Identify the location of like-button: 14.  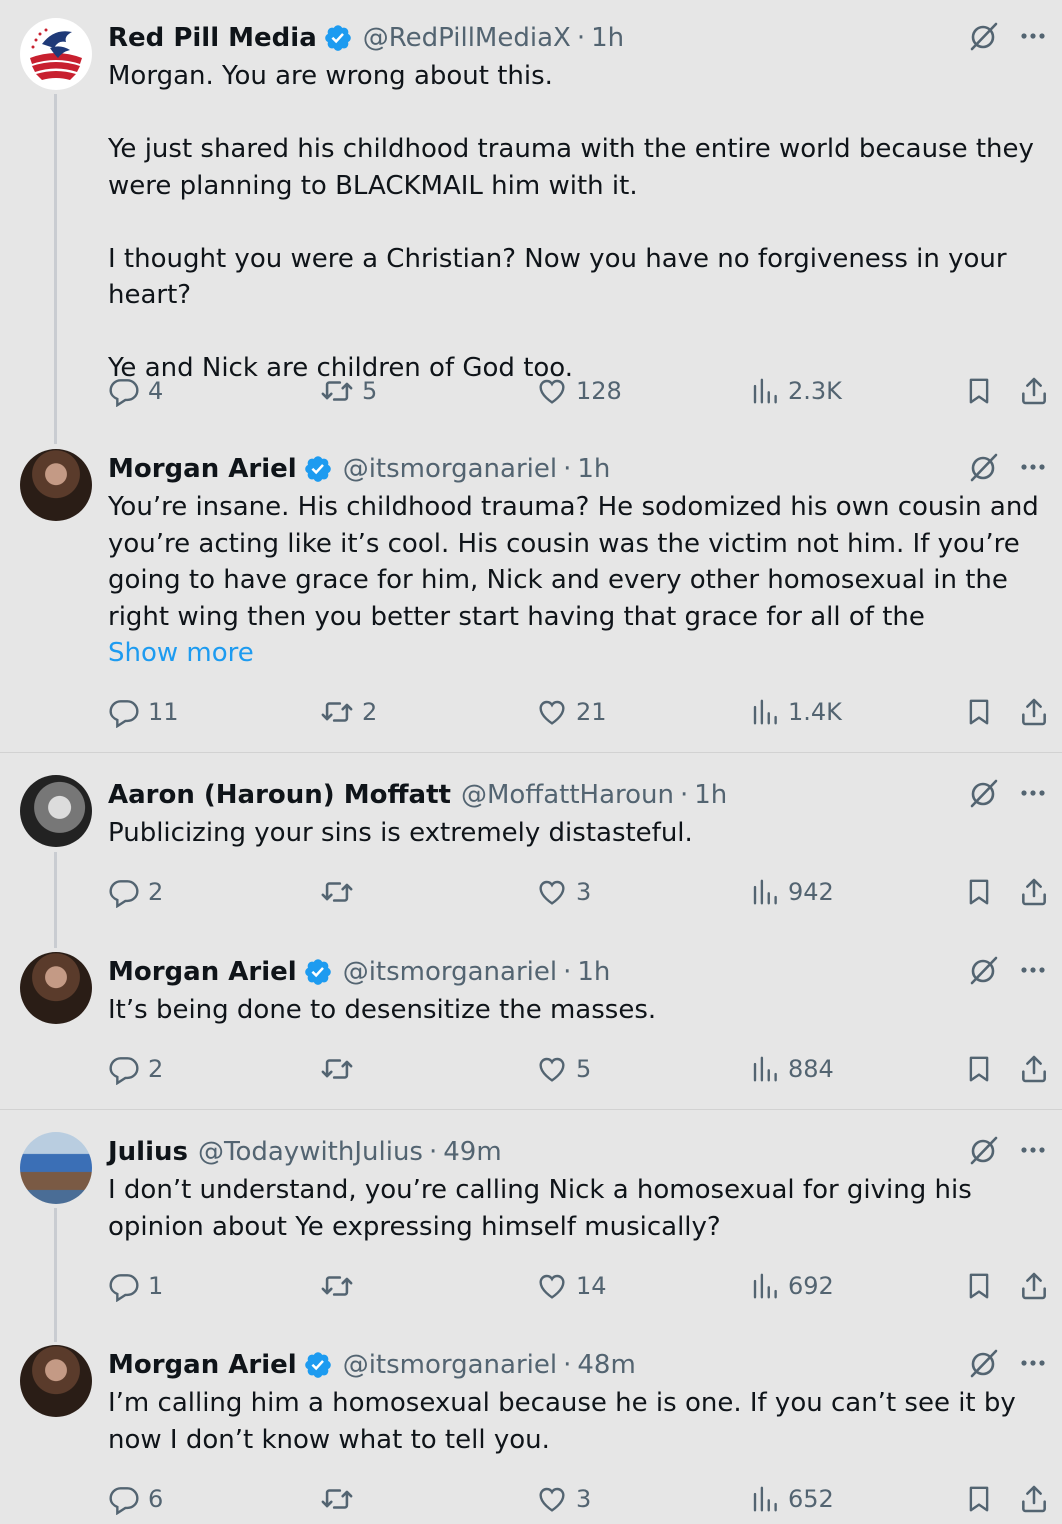
(571, 1286).